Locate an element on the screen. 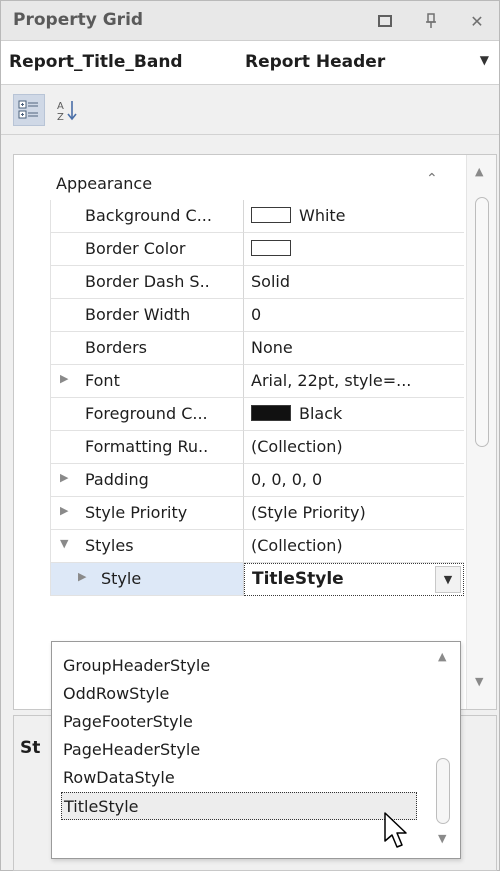 Image resolution: width=500 pixels, height=871 pixels. dropdown-scrollbar: ▲ ▼ is located at coordinates (443, 750).